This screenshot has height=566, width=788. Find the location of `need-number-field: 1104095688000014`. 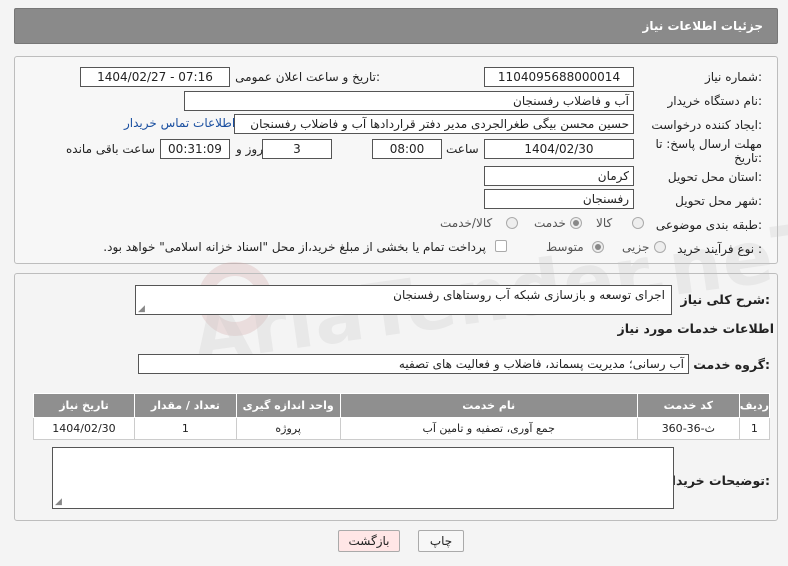

need-number-field: 1104095688000014 is located at coordinates (559, 77).